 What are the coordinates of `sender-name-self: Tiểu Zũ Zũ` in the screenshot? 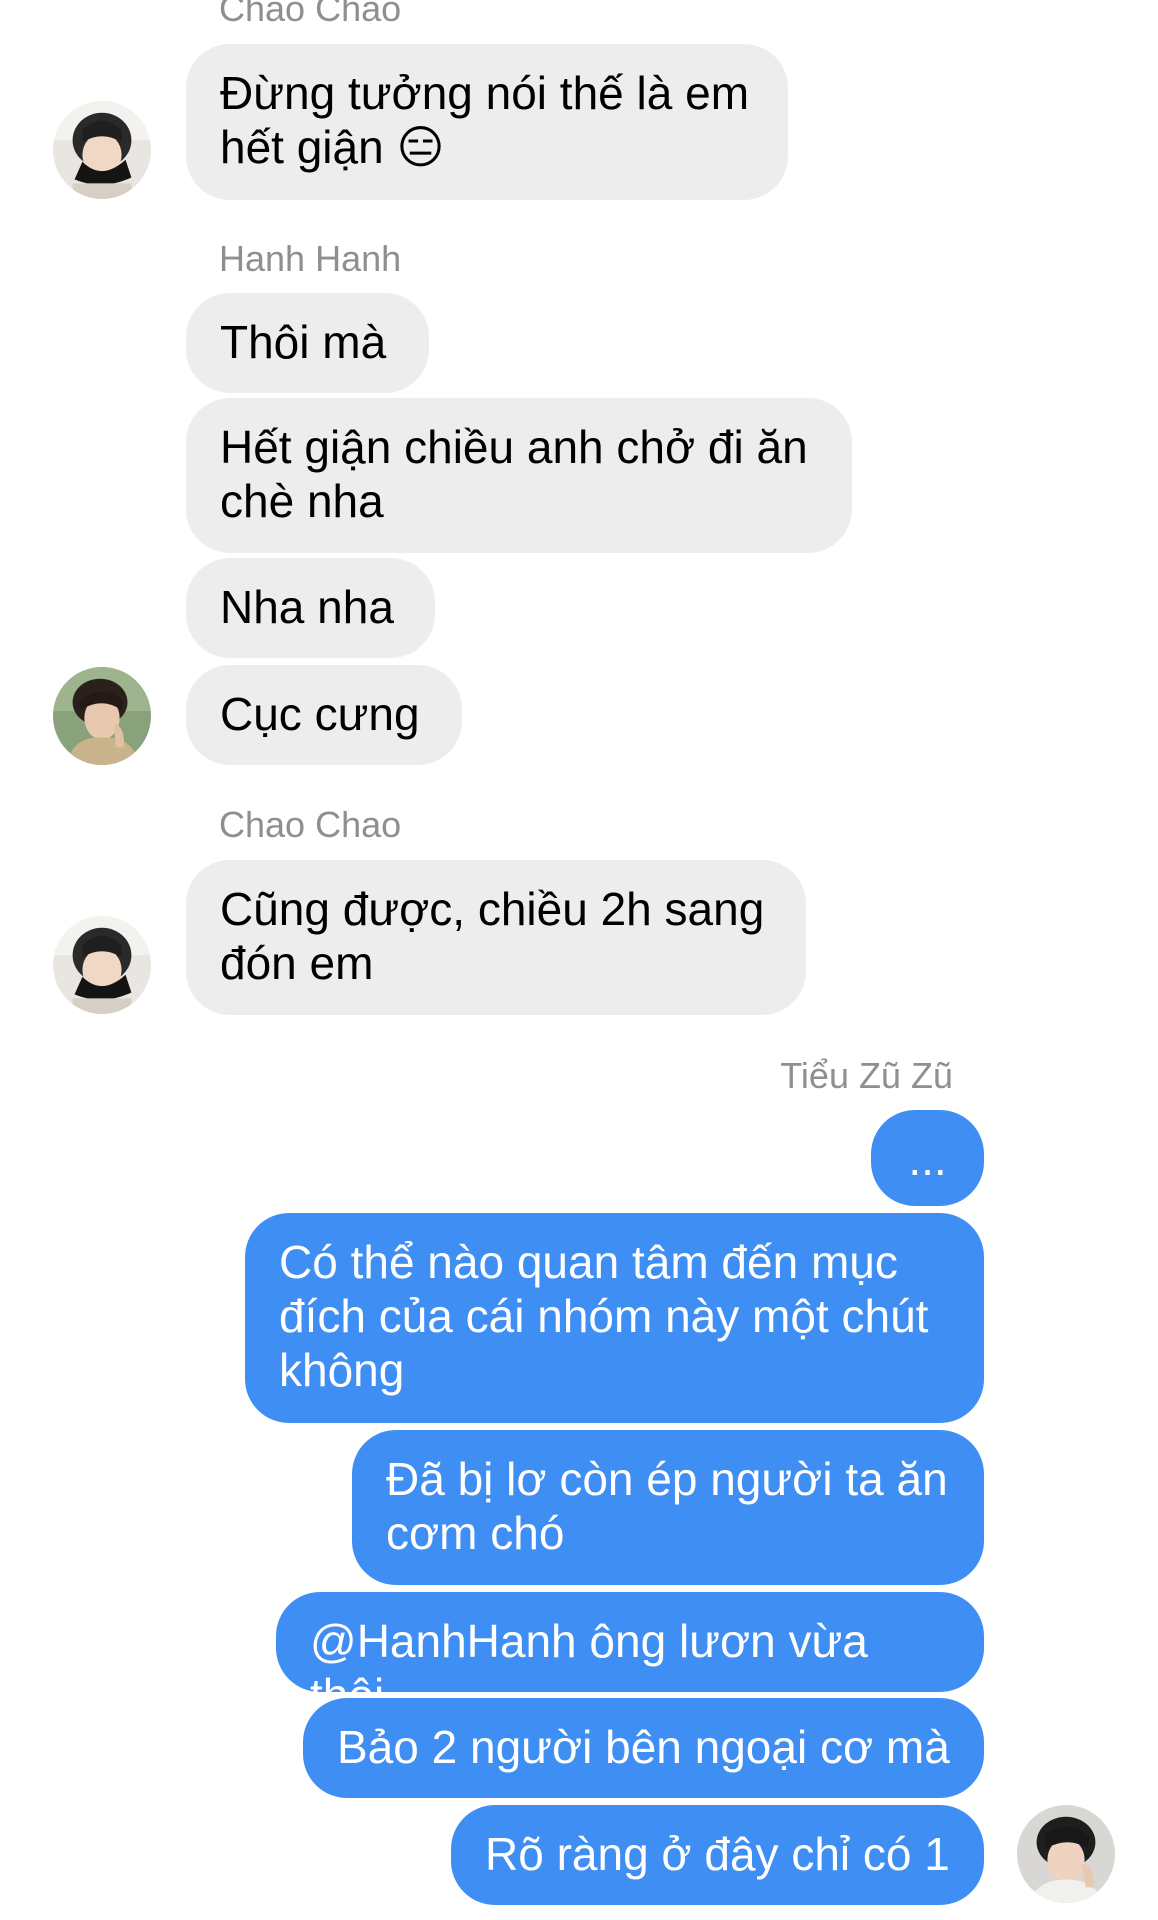 It's located at (866, 1075).